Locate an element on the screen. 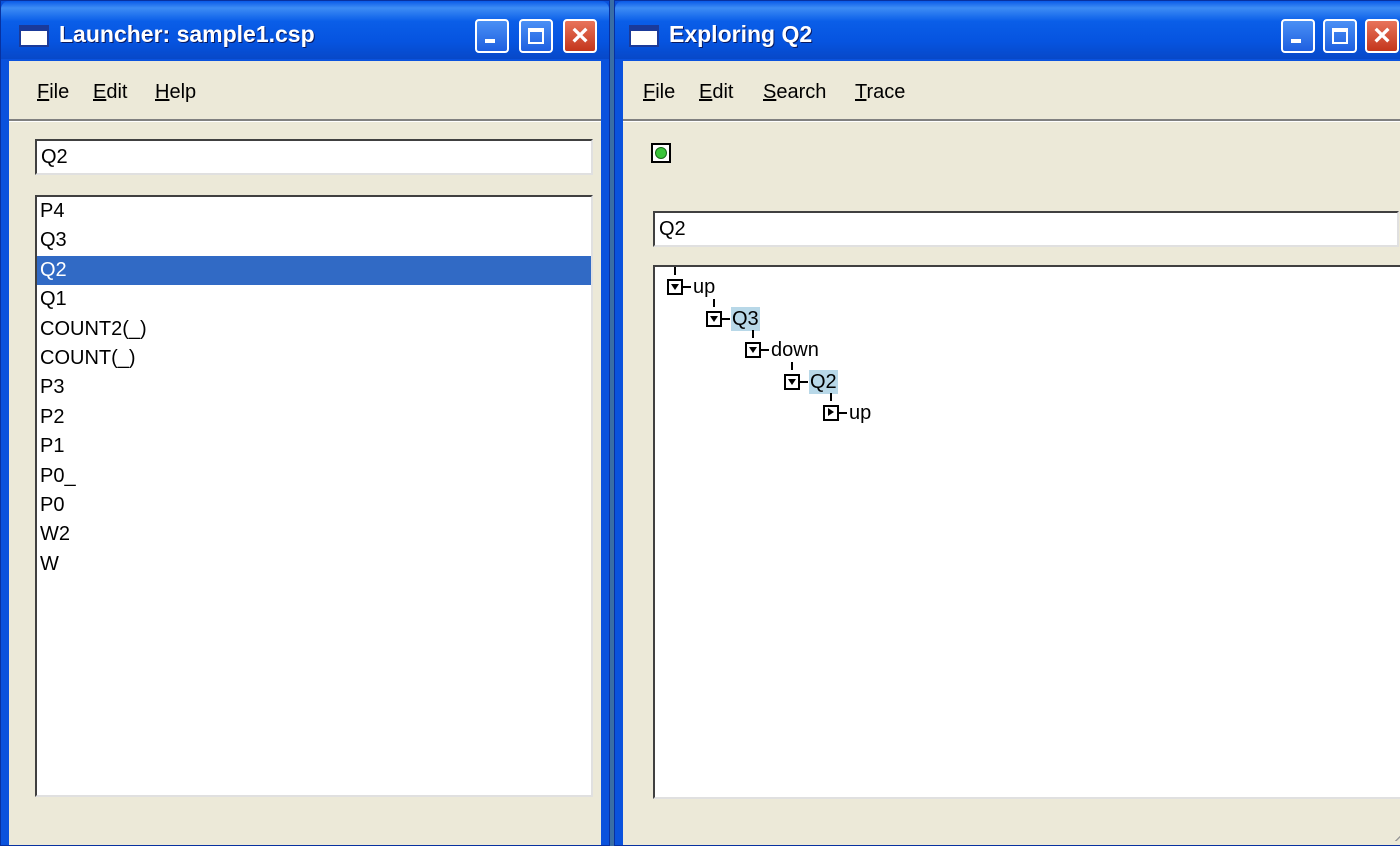  tree-node-label: Q2 is located at coordinates (823, 381).